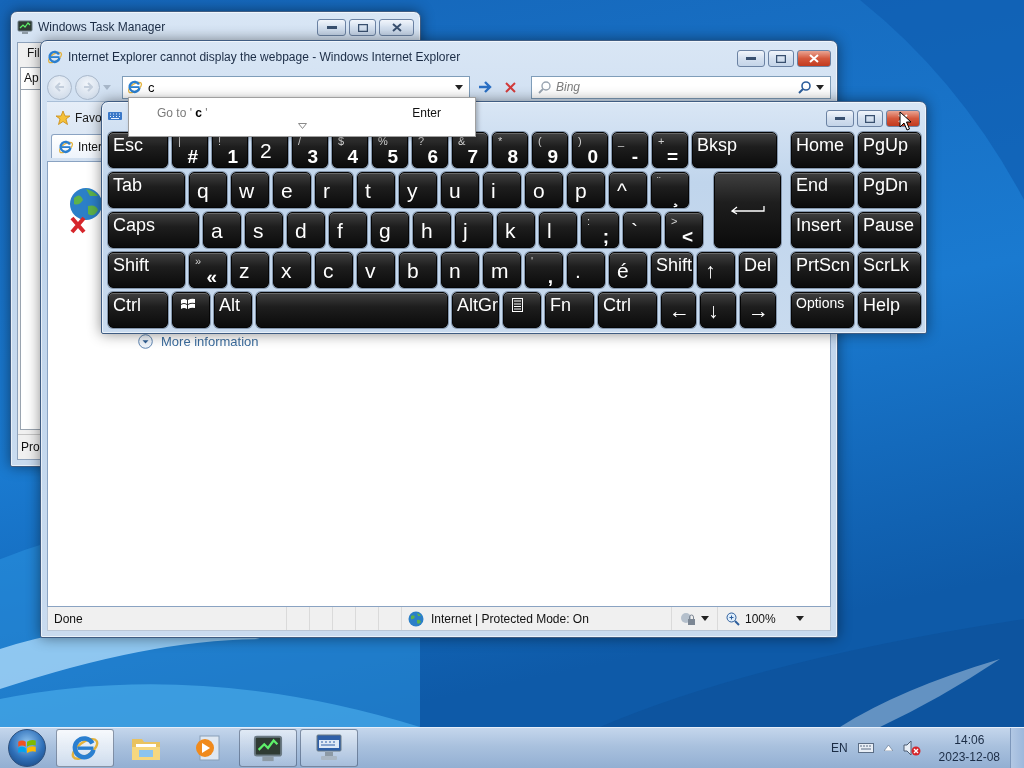  Describe the element at coordinates (68, 618) in the screenshot. I see `status-text: Done` at that location.